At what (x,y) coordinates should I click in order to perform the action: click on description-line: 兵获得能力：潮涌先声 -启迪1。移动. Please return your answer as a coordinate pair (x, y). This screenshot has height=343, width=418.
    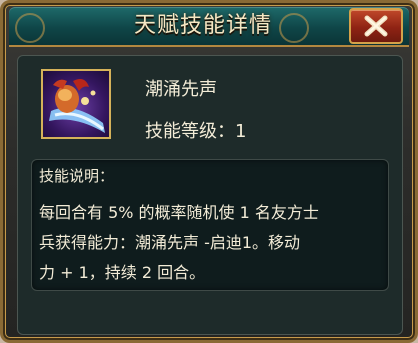
    Looking at the image, I should click on (170, 242).